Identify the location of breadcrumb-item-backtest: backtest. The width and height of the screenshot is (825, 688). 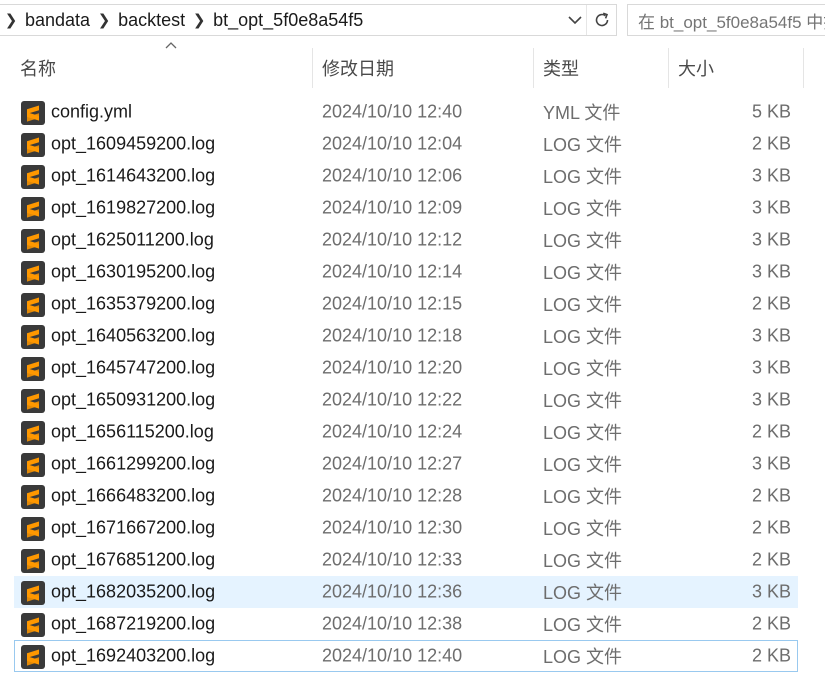
(151, 20).